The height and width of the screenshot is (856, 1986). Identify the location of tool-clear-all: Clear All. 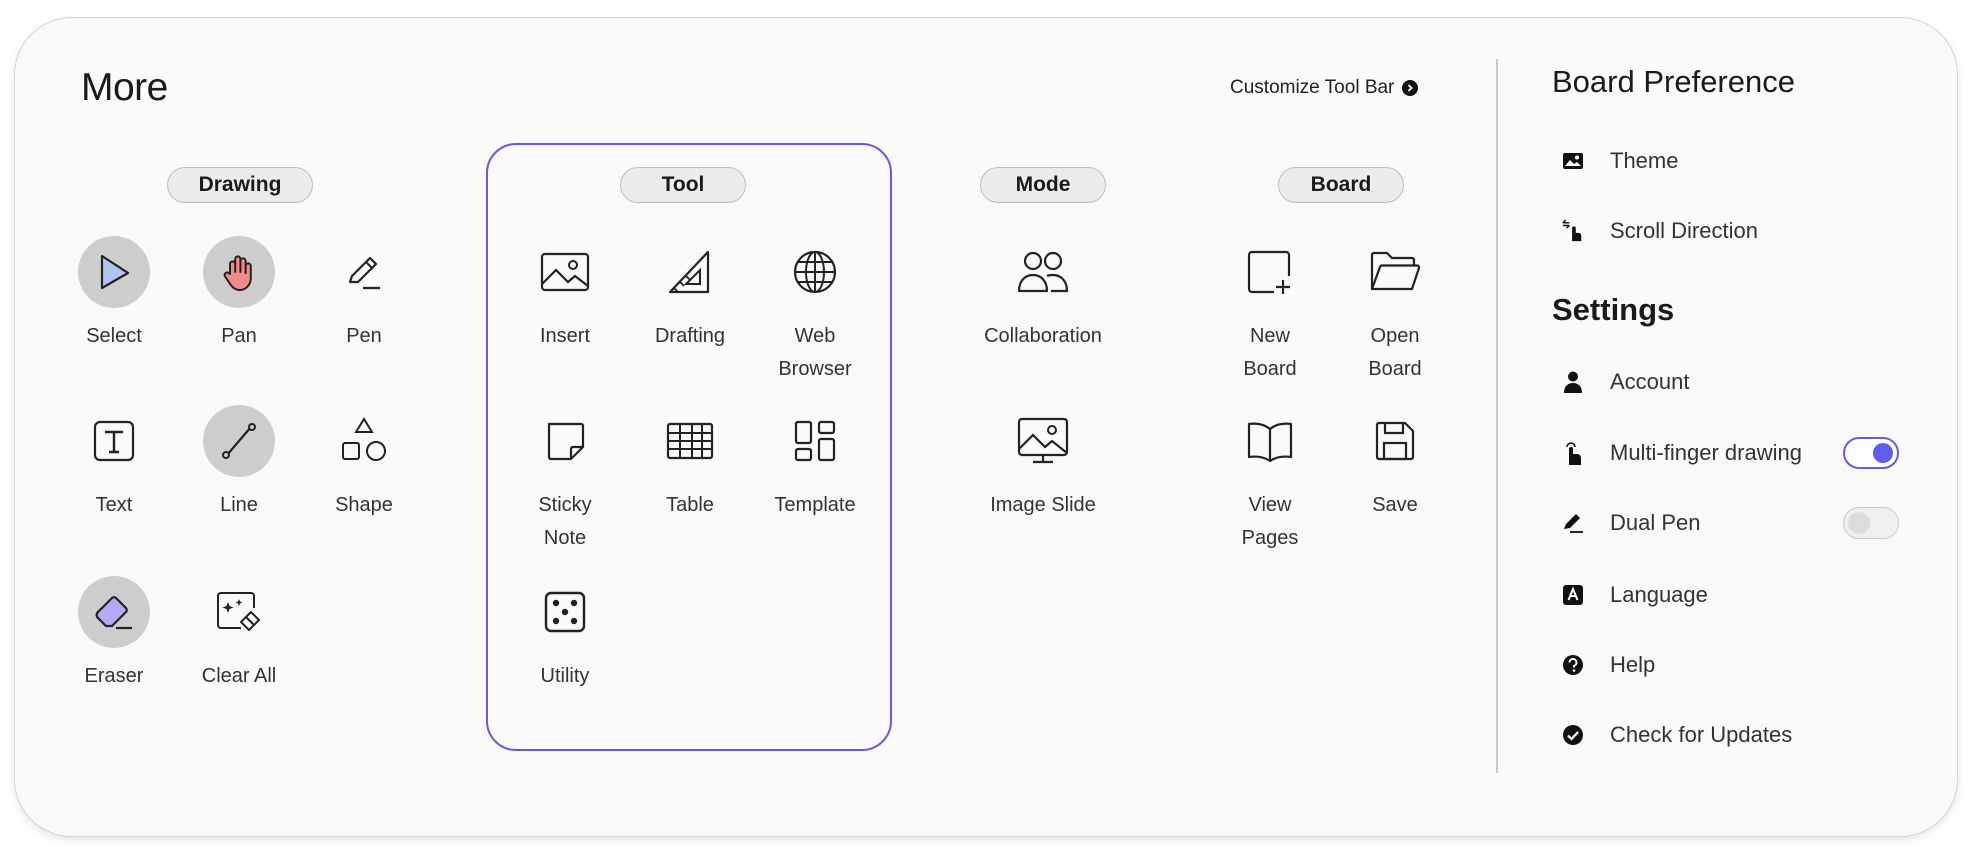
(239, 634).